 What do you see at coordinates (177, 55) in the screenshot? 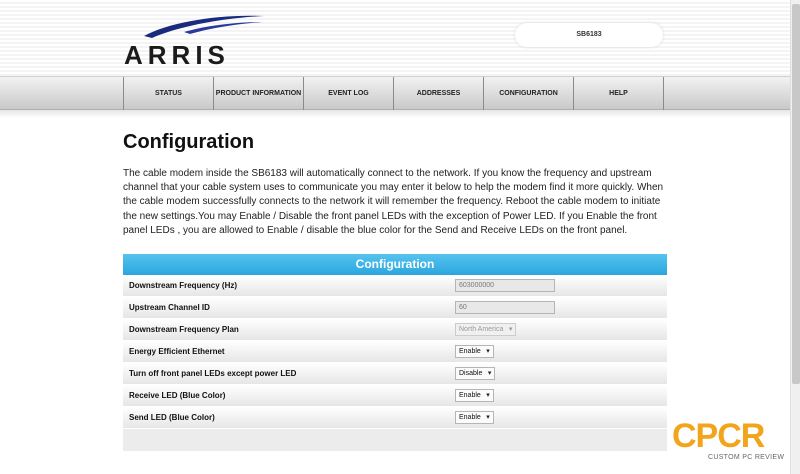
I see `brand-name: ARRIS` at bounding box center [177, 55].